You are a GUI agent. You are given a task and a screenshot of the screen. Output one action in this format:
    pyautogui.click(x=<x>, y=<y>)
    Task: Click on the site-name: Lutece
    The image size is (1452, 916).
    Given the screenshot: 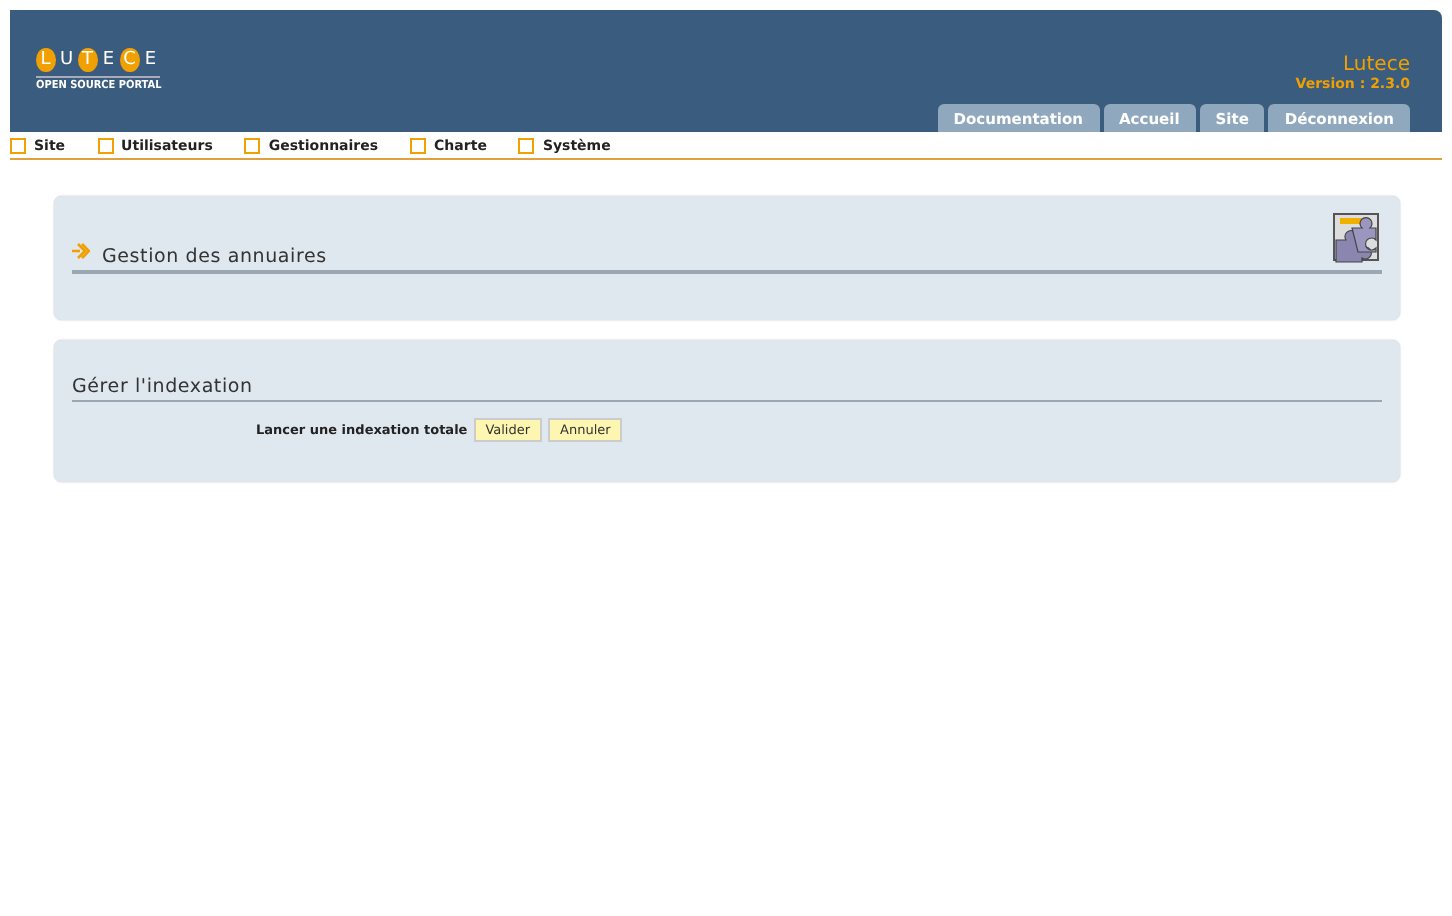 What is the action you would take?
    pyautogui.click(x=1376, y=65)
    